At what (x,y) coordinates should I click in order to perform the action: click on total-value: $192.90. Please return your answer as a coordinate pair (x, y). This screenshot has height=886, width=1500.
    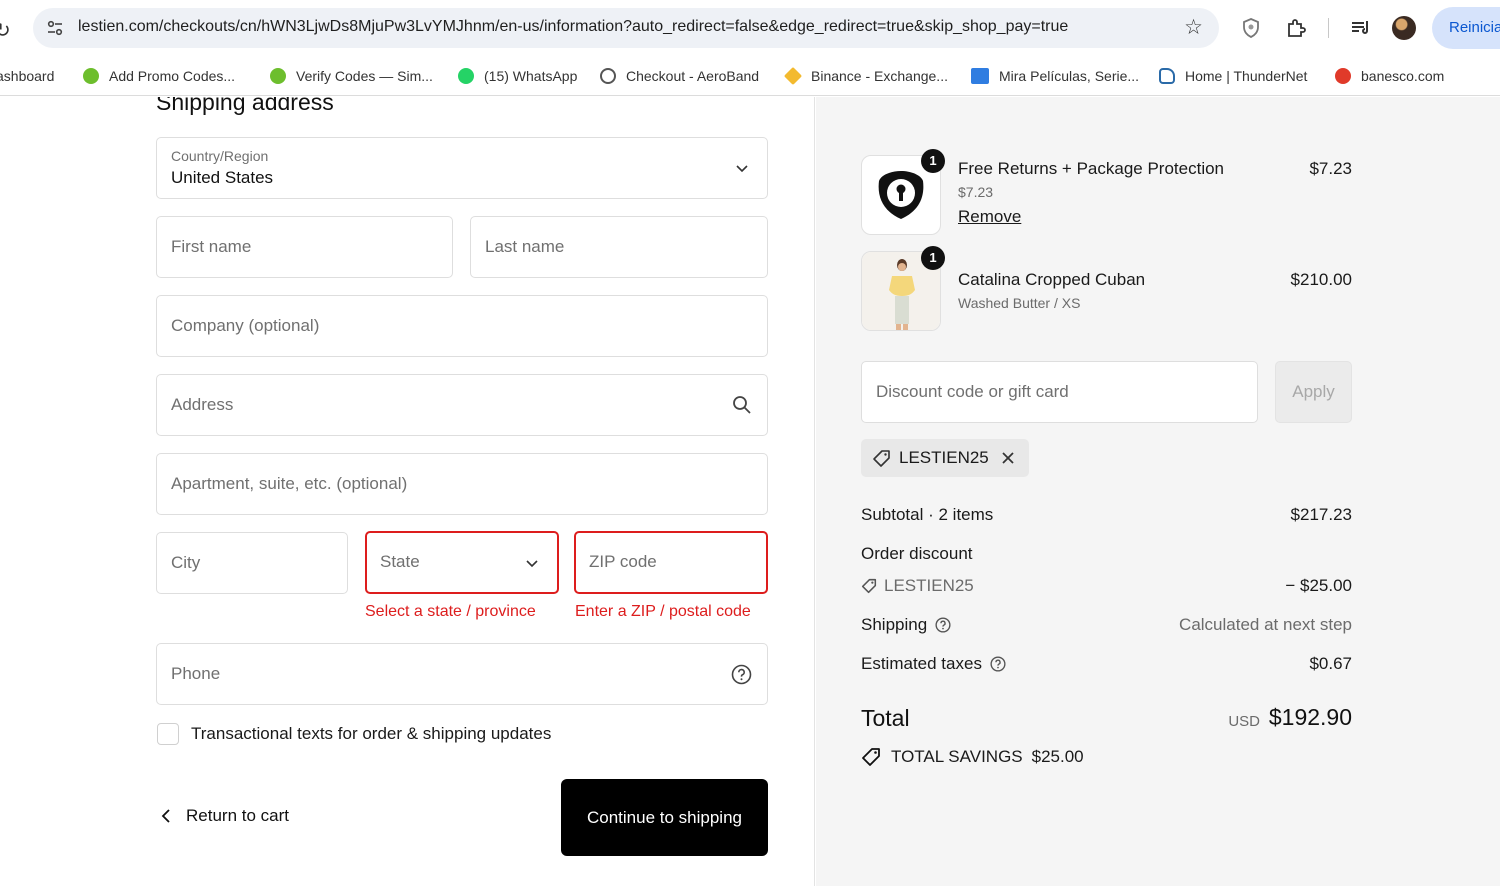
    Looking at the image, I should click on (1310, 717).